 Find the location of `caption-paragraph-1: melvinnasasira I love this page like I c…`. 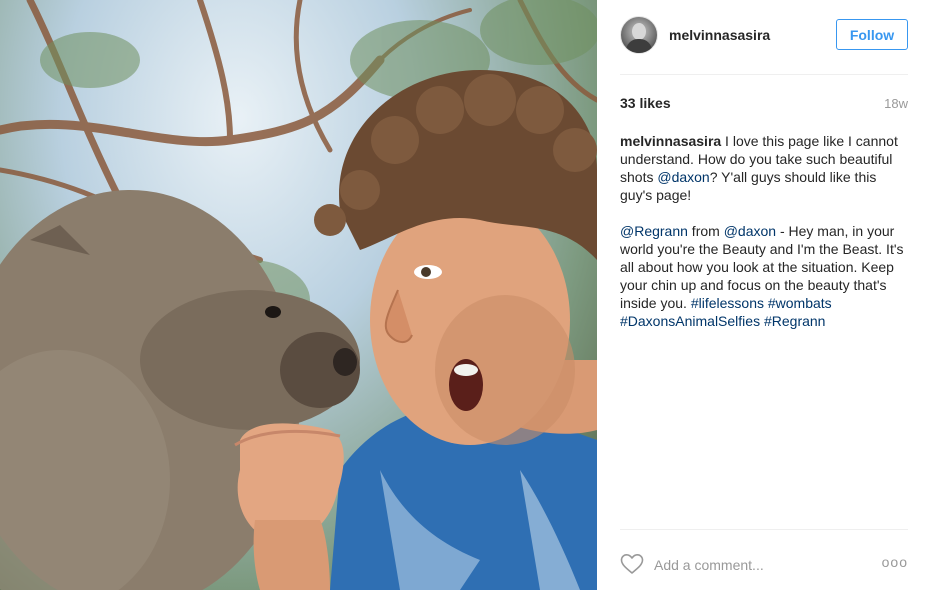

caption-paragraph-1: melvinnasasira I love this page like I c… is located at coordinates (764, 168).